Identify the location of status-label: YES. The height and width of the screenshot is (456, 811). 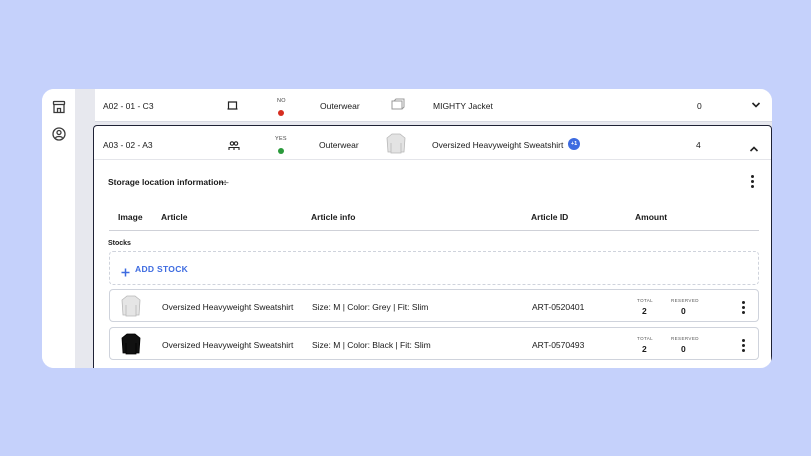
(281, 139).